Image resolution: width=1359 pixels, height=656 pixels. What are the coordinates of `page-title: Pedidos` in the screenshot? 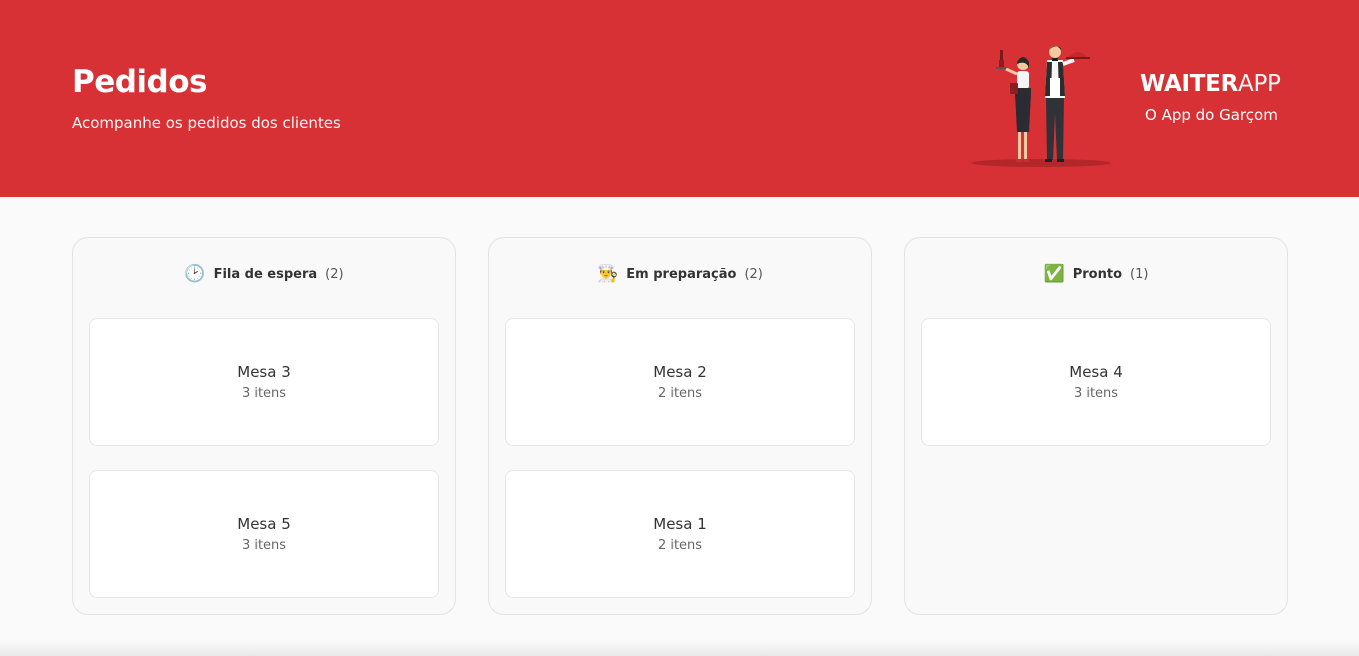 It's located at (140, 82).